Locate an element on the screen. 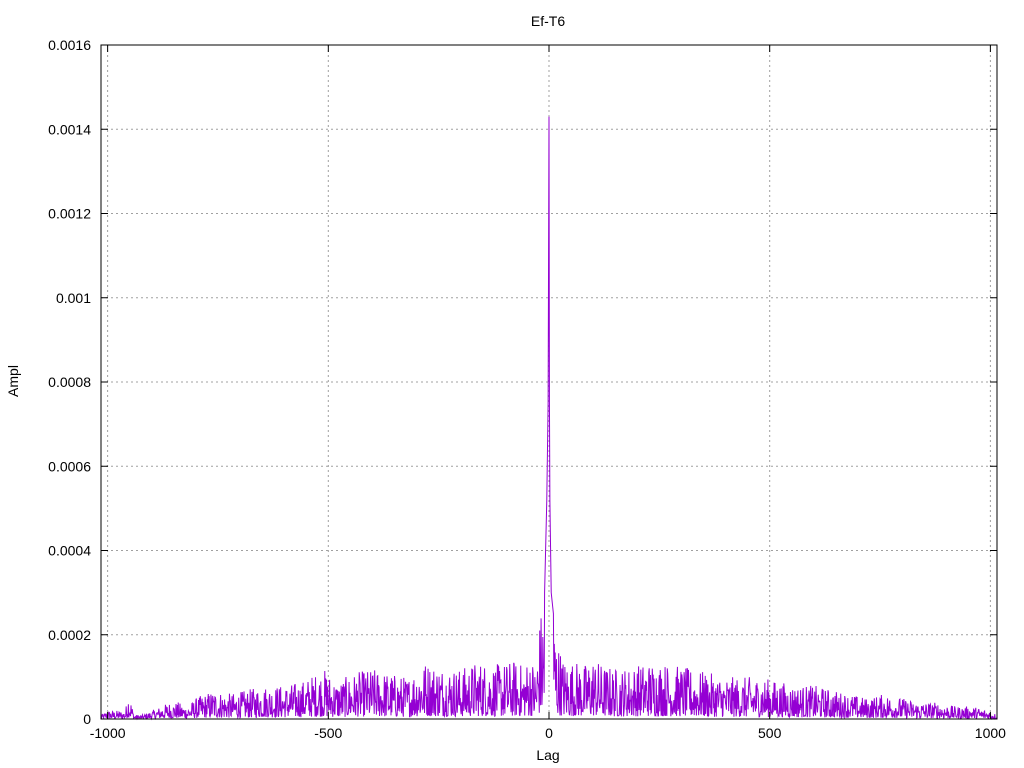  x-tick-label: 500 is located at coordinates (770, 733).